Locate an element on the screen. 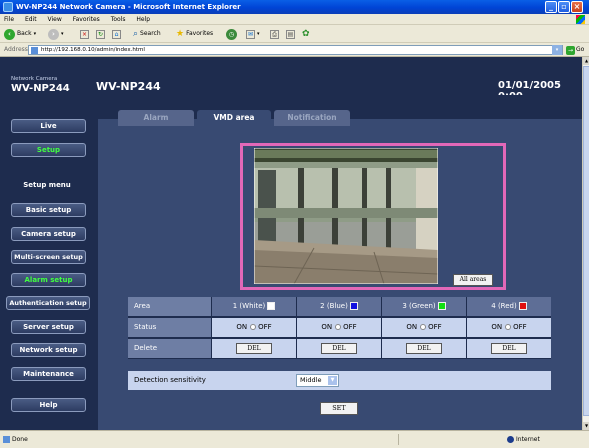 This screenshot has width=589, height=448. menu-help: Help is located at coordinates (143, 19).